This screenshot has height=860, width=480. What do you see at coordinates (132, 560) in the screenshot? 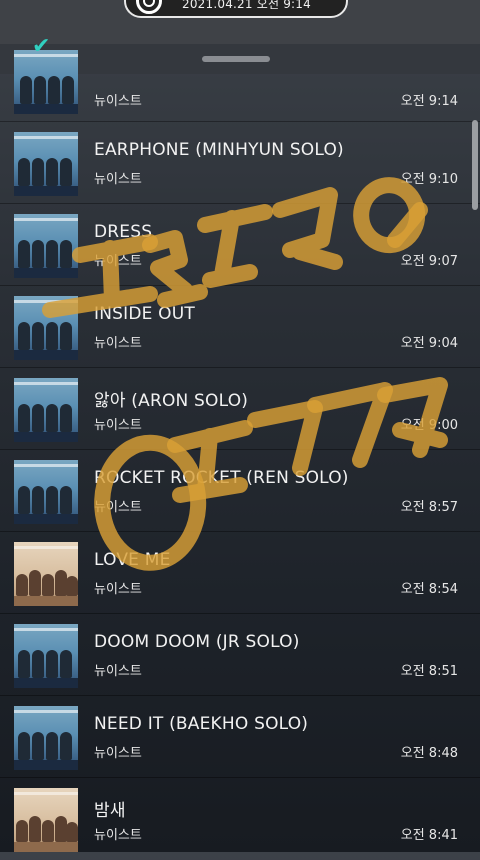
I see `song-title: LOVE ME` at bounding box center [132, 560].